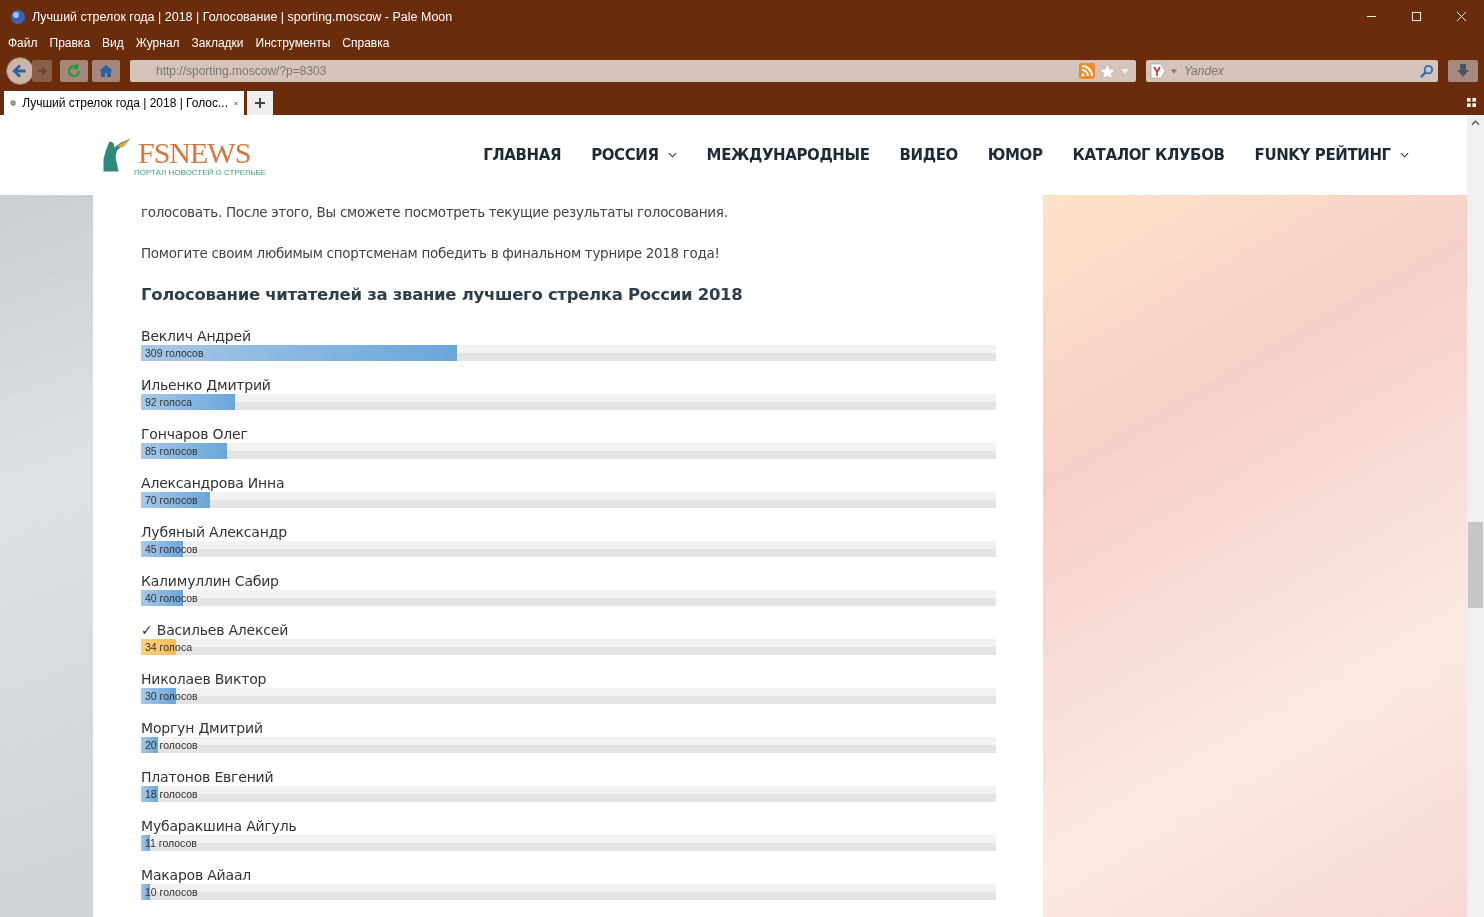 This screenshot has height=917, width=1484. Describe the element at coordinates (195, 434) in the screenshot. I see `candidate-name: Гончаров Олег` at that location.